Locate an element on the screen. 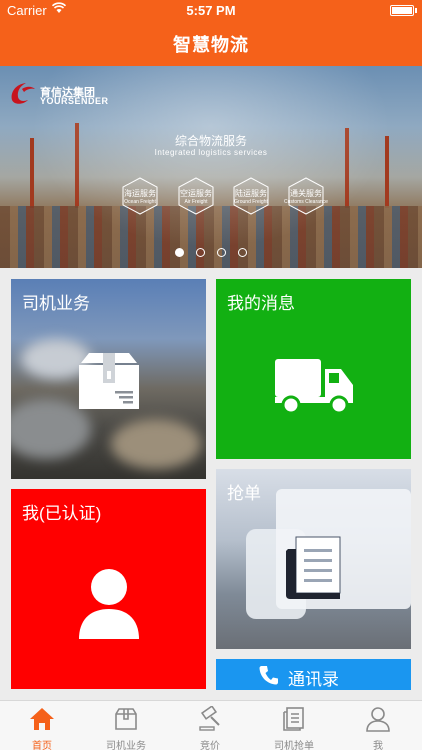  battery-icon is located at coordinates (403, 10).